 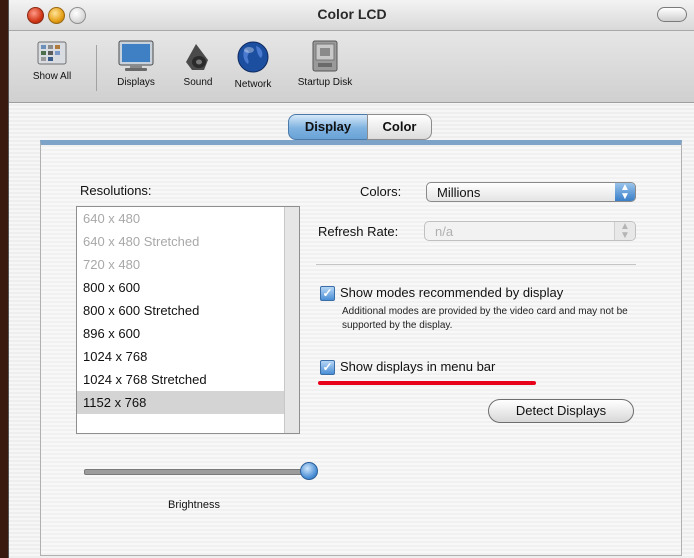 I want to click on toolbar-separator, so click(x=96, y=68).